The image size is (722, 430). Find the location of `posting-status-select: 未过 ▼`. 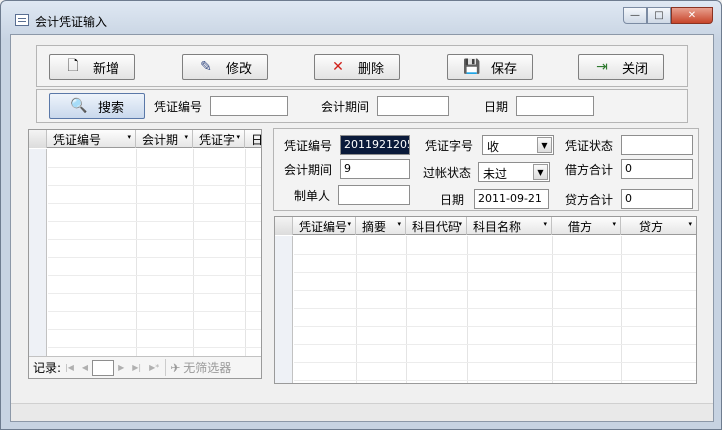

posting-status-select: 未过 ▼ is located at coordinates (514, 172).